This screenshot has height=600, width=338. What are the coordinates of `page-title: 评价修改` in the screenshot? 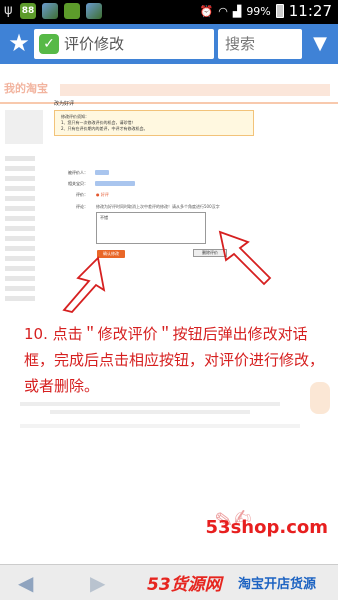 It's located at (94, 44).